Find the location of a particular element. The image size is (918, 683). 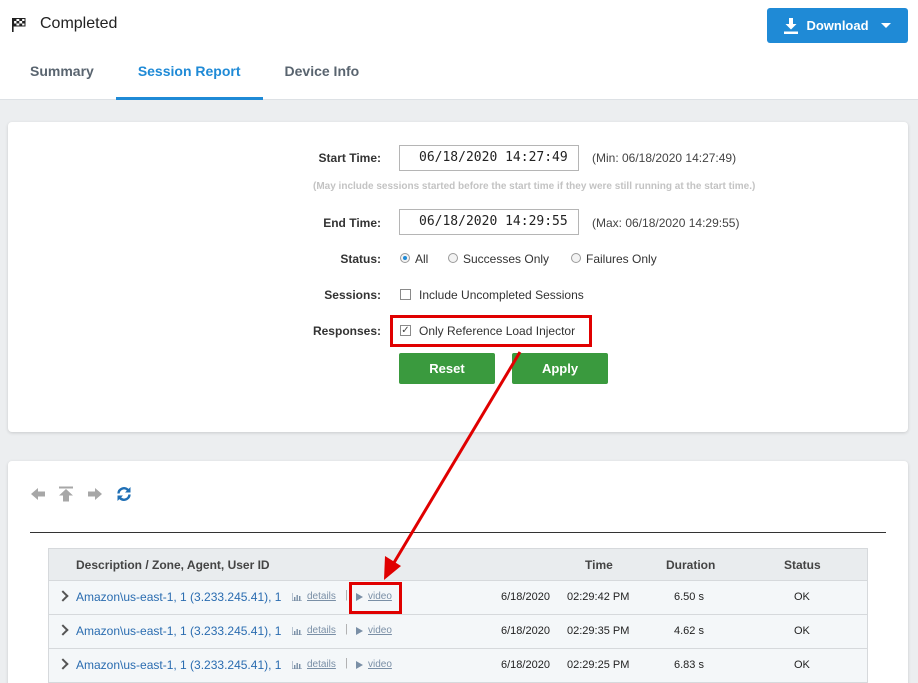

toolbar-divider is located at coordinates (458, 532).